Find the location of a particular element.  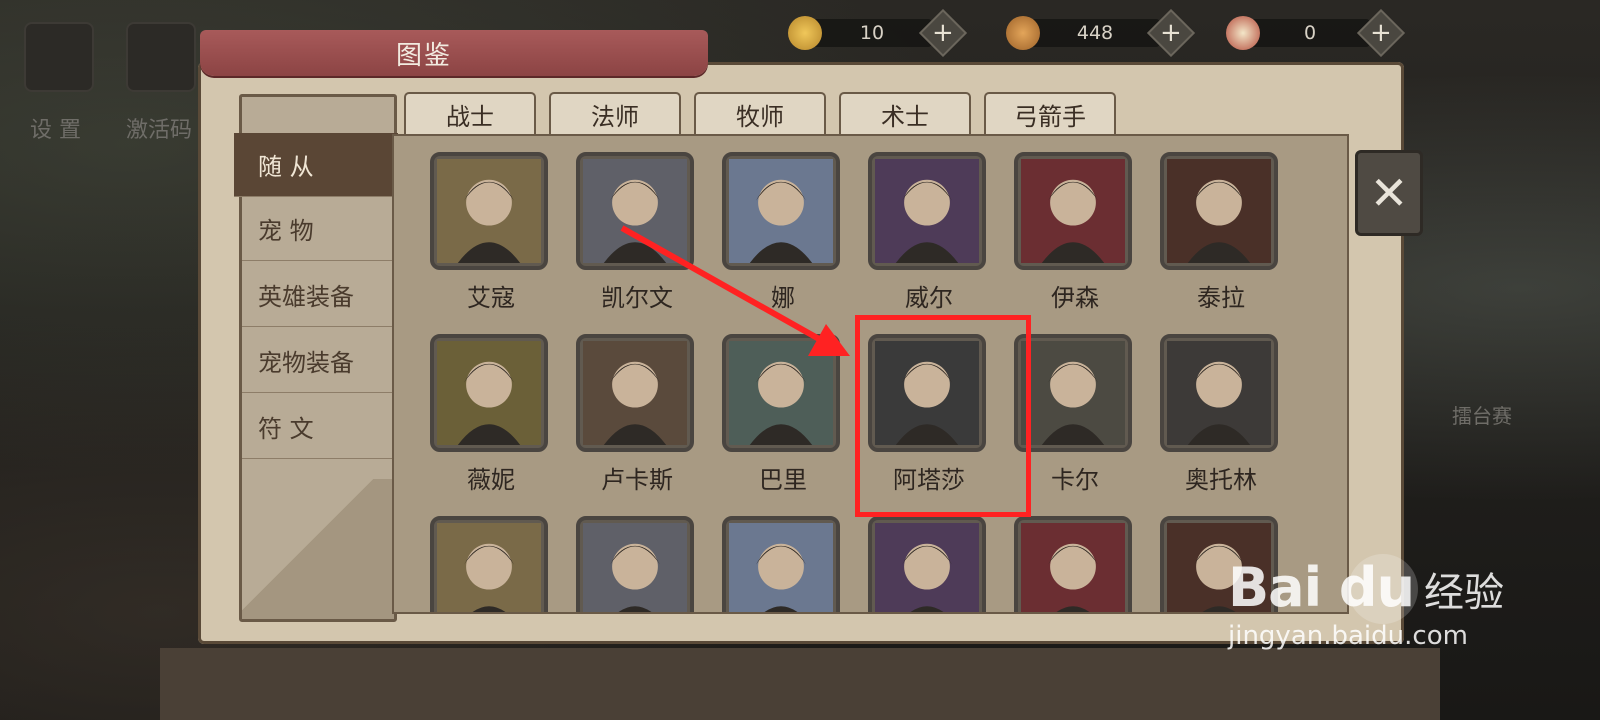

tab-archer: 弓箭手 is located at coordinates (1050, 113).